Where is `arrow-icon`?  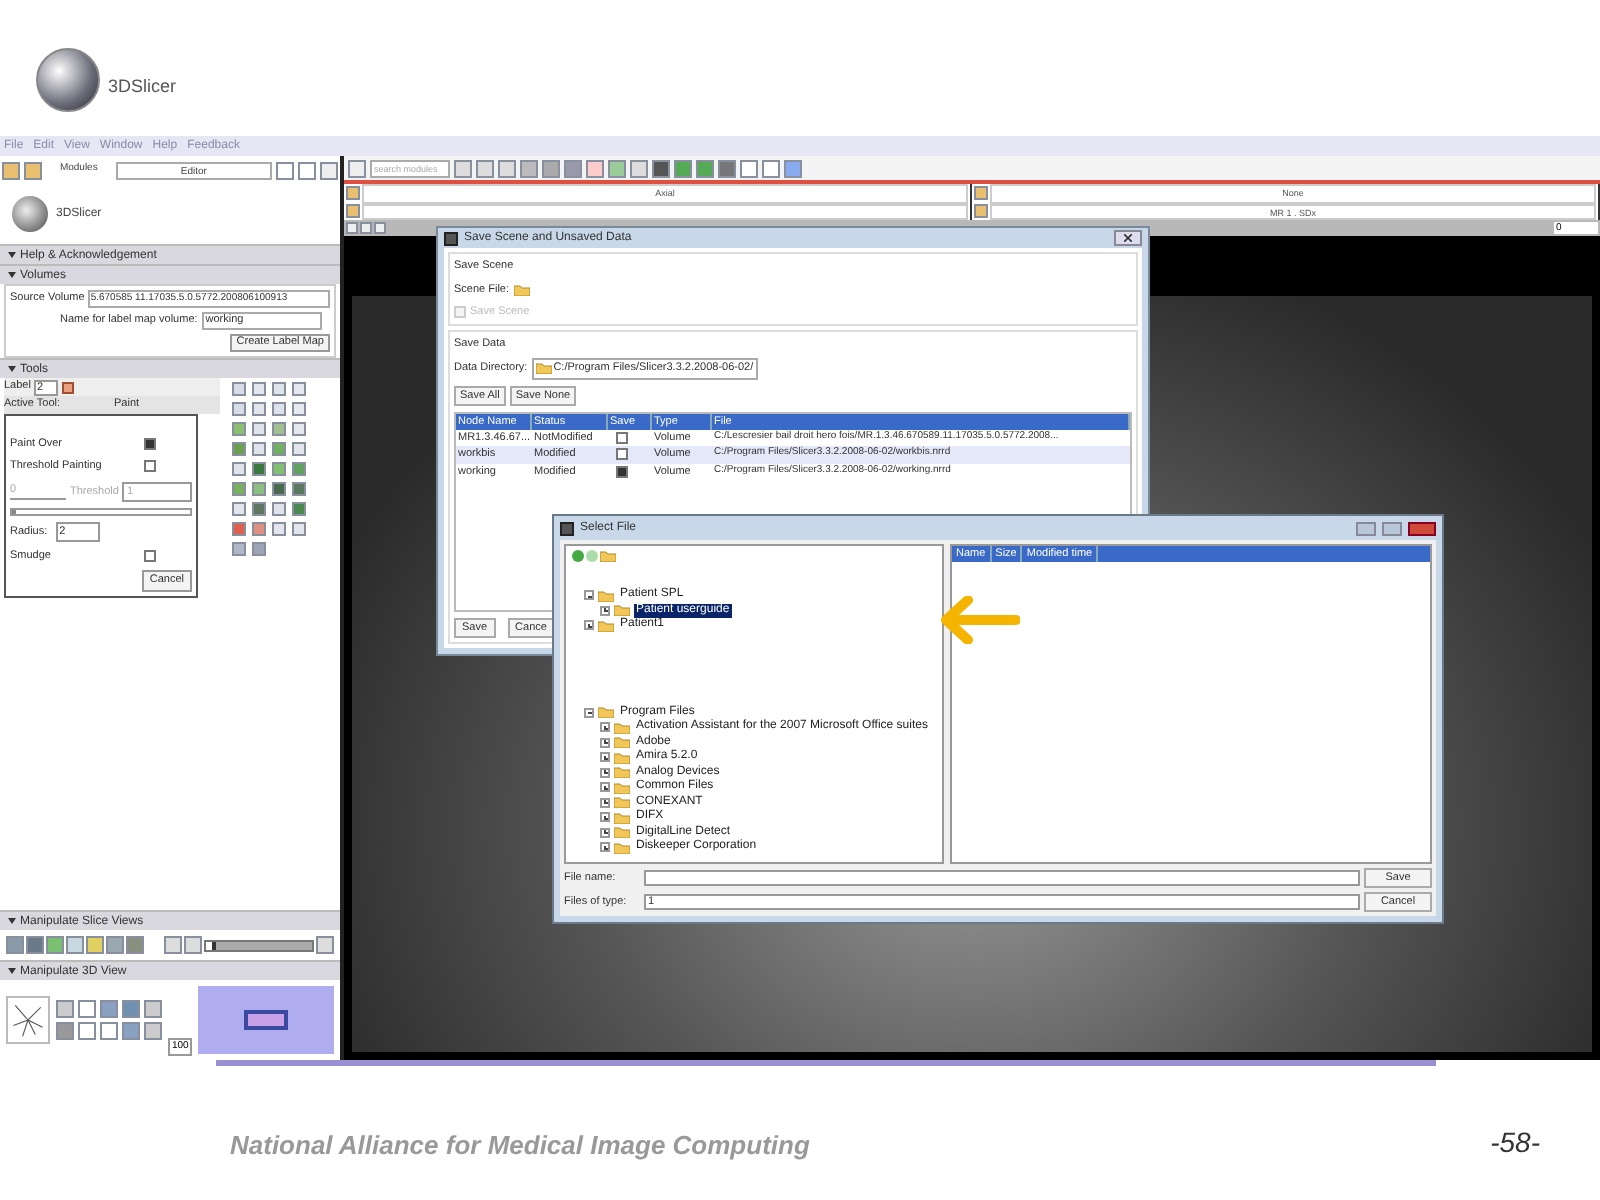 arrow-icon is located at coordinates (980, 620).